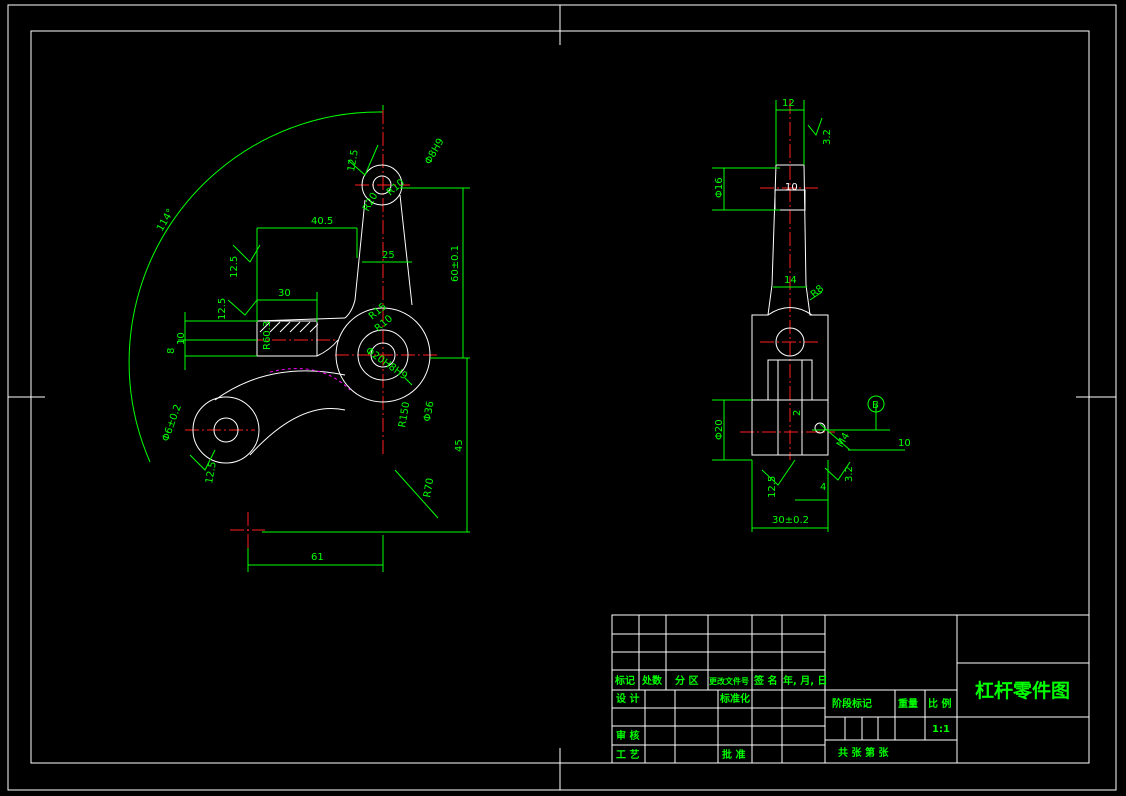 This screenshot has height=796, width=1126. I want to click on tb-sheets: 共 张 第 张, so click(863, 752).